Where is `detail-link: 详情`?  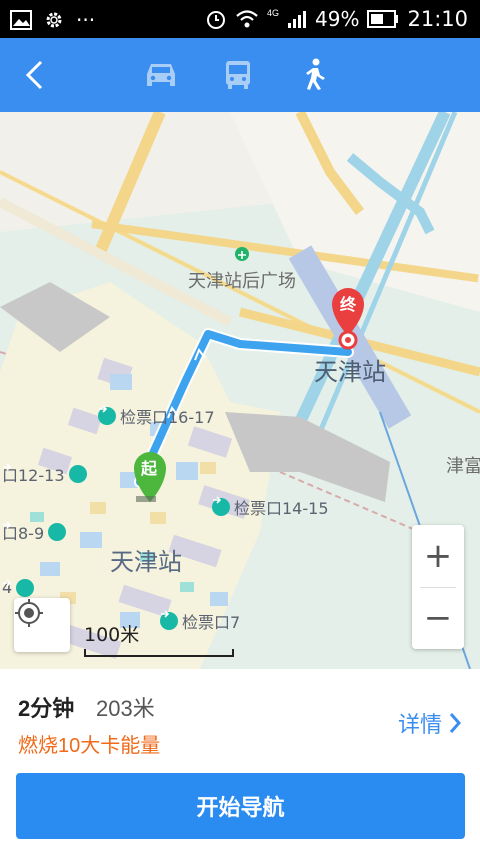
detail-link: 详情 is located at coordinates (430, 723).